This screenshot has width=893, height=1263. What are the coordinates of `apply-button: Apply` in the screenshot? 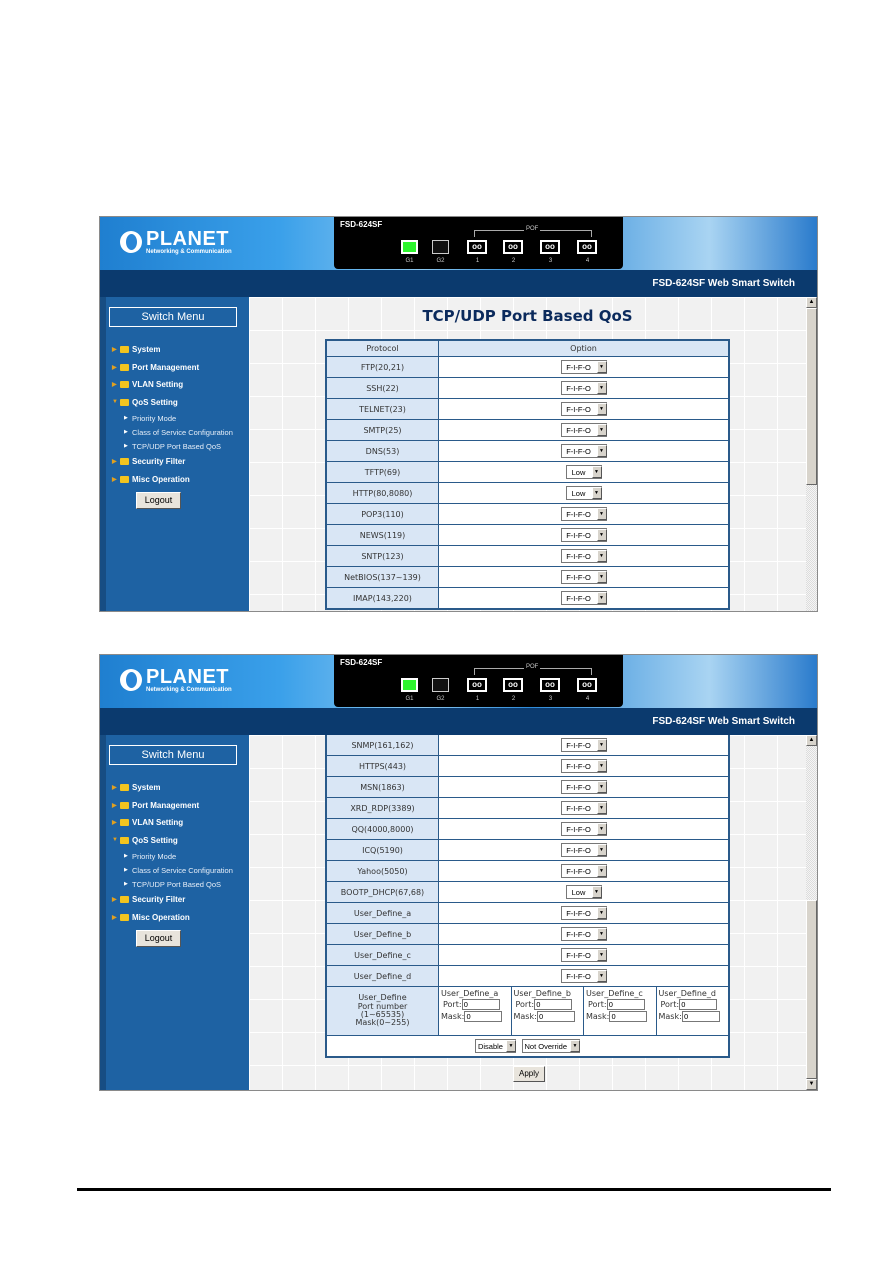 It's located at (529, 1074).